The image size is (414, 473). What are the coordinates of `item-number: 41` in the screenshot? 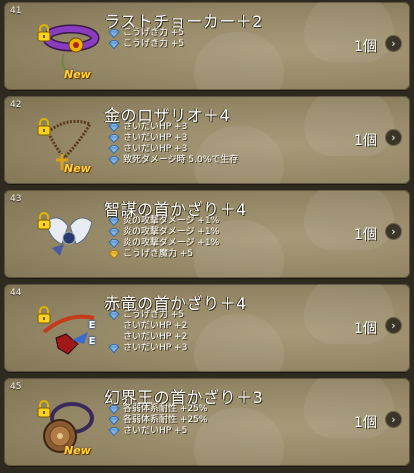 It's located at (16, 11).